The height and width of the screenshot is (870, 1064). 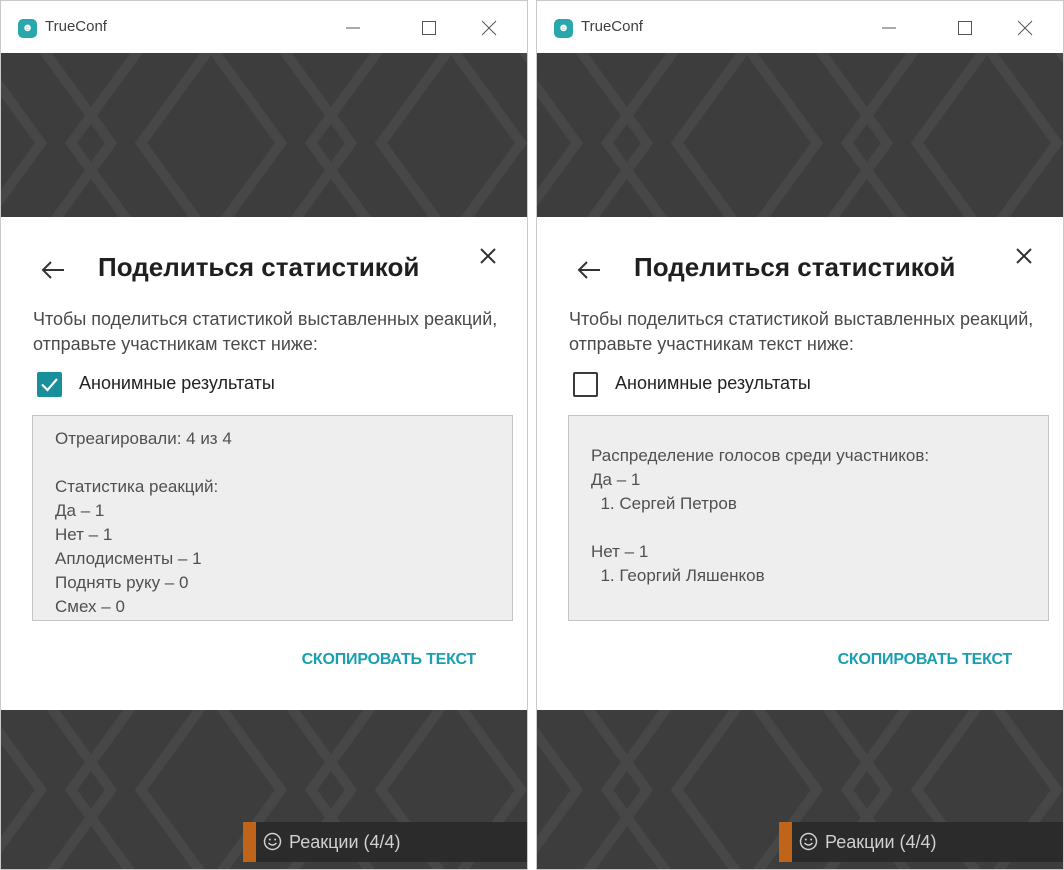 What do you see at coordinates (678, 575) in the screenshot?
I see `text-line: 1. Георгий Ляшенков` at bounding box center [678, 575].